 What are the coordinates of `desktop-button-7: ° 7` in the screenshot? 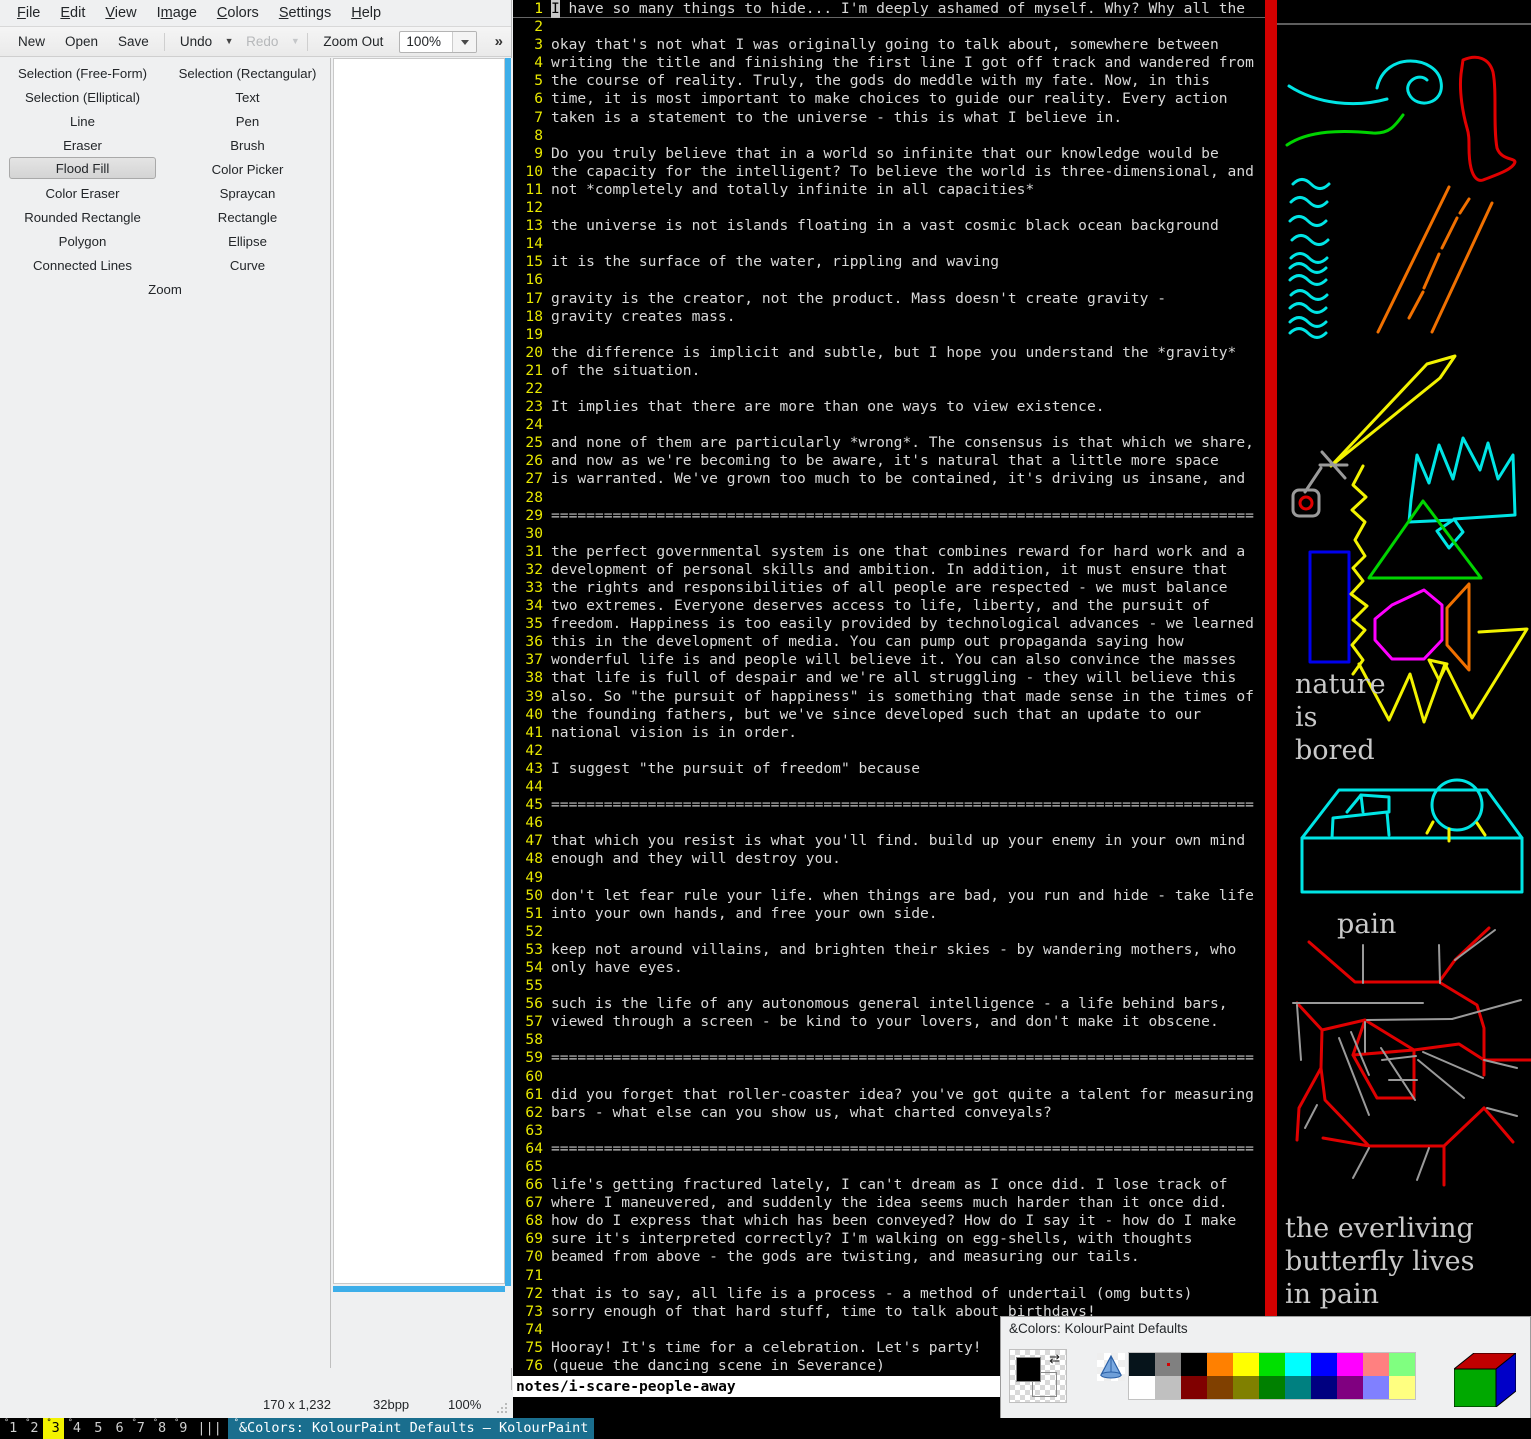 It's located at (138, 1428).